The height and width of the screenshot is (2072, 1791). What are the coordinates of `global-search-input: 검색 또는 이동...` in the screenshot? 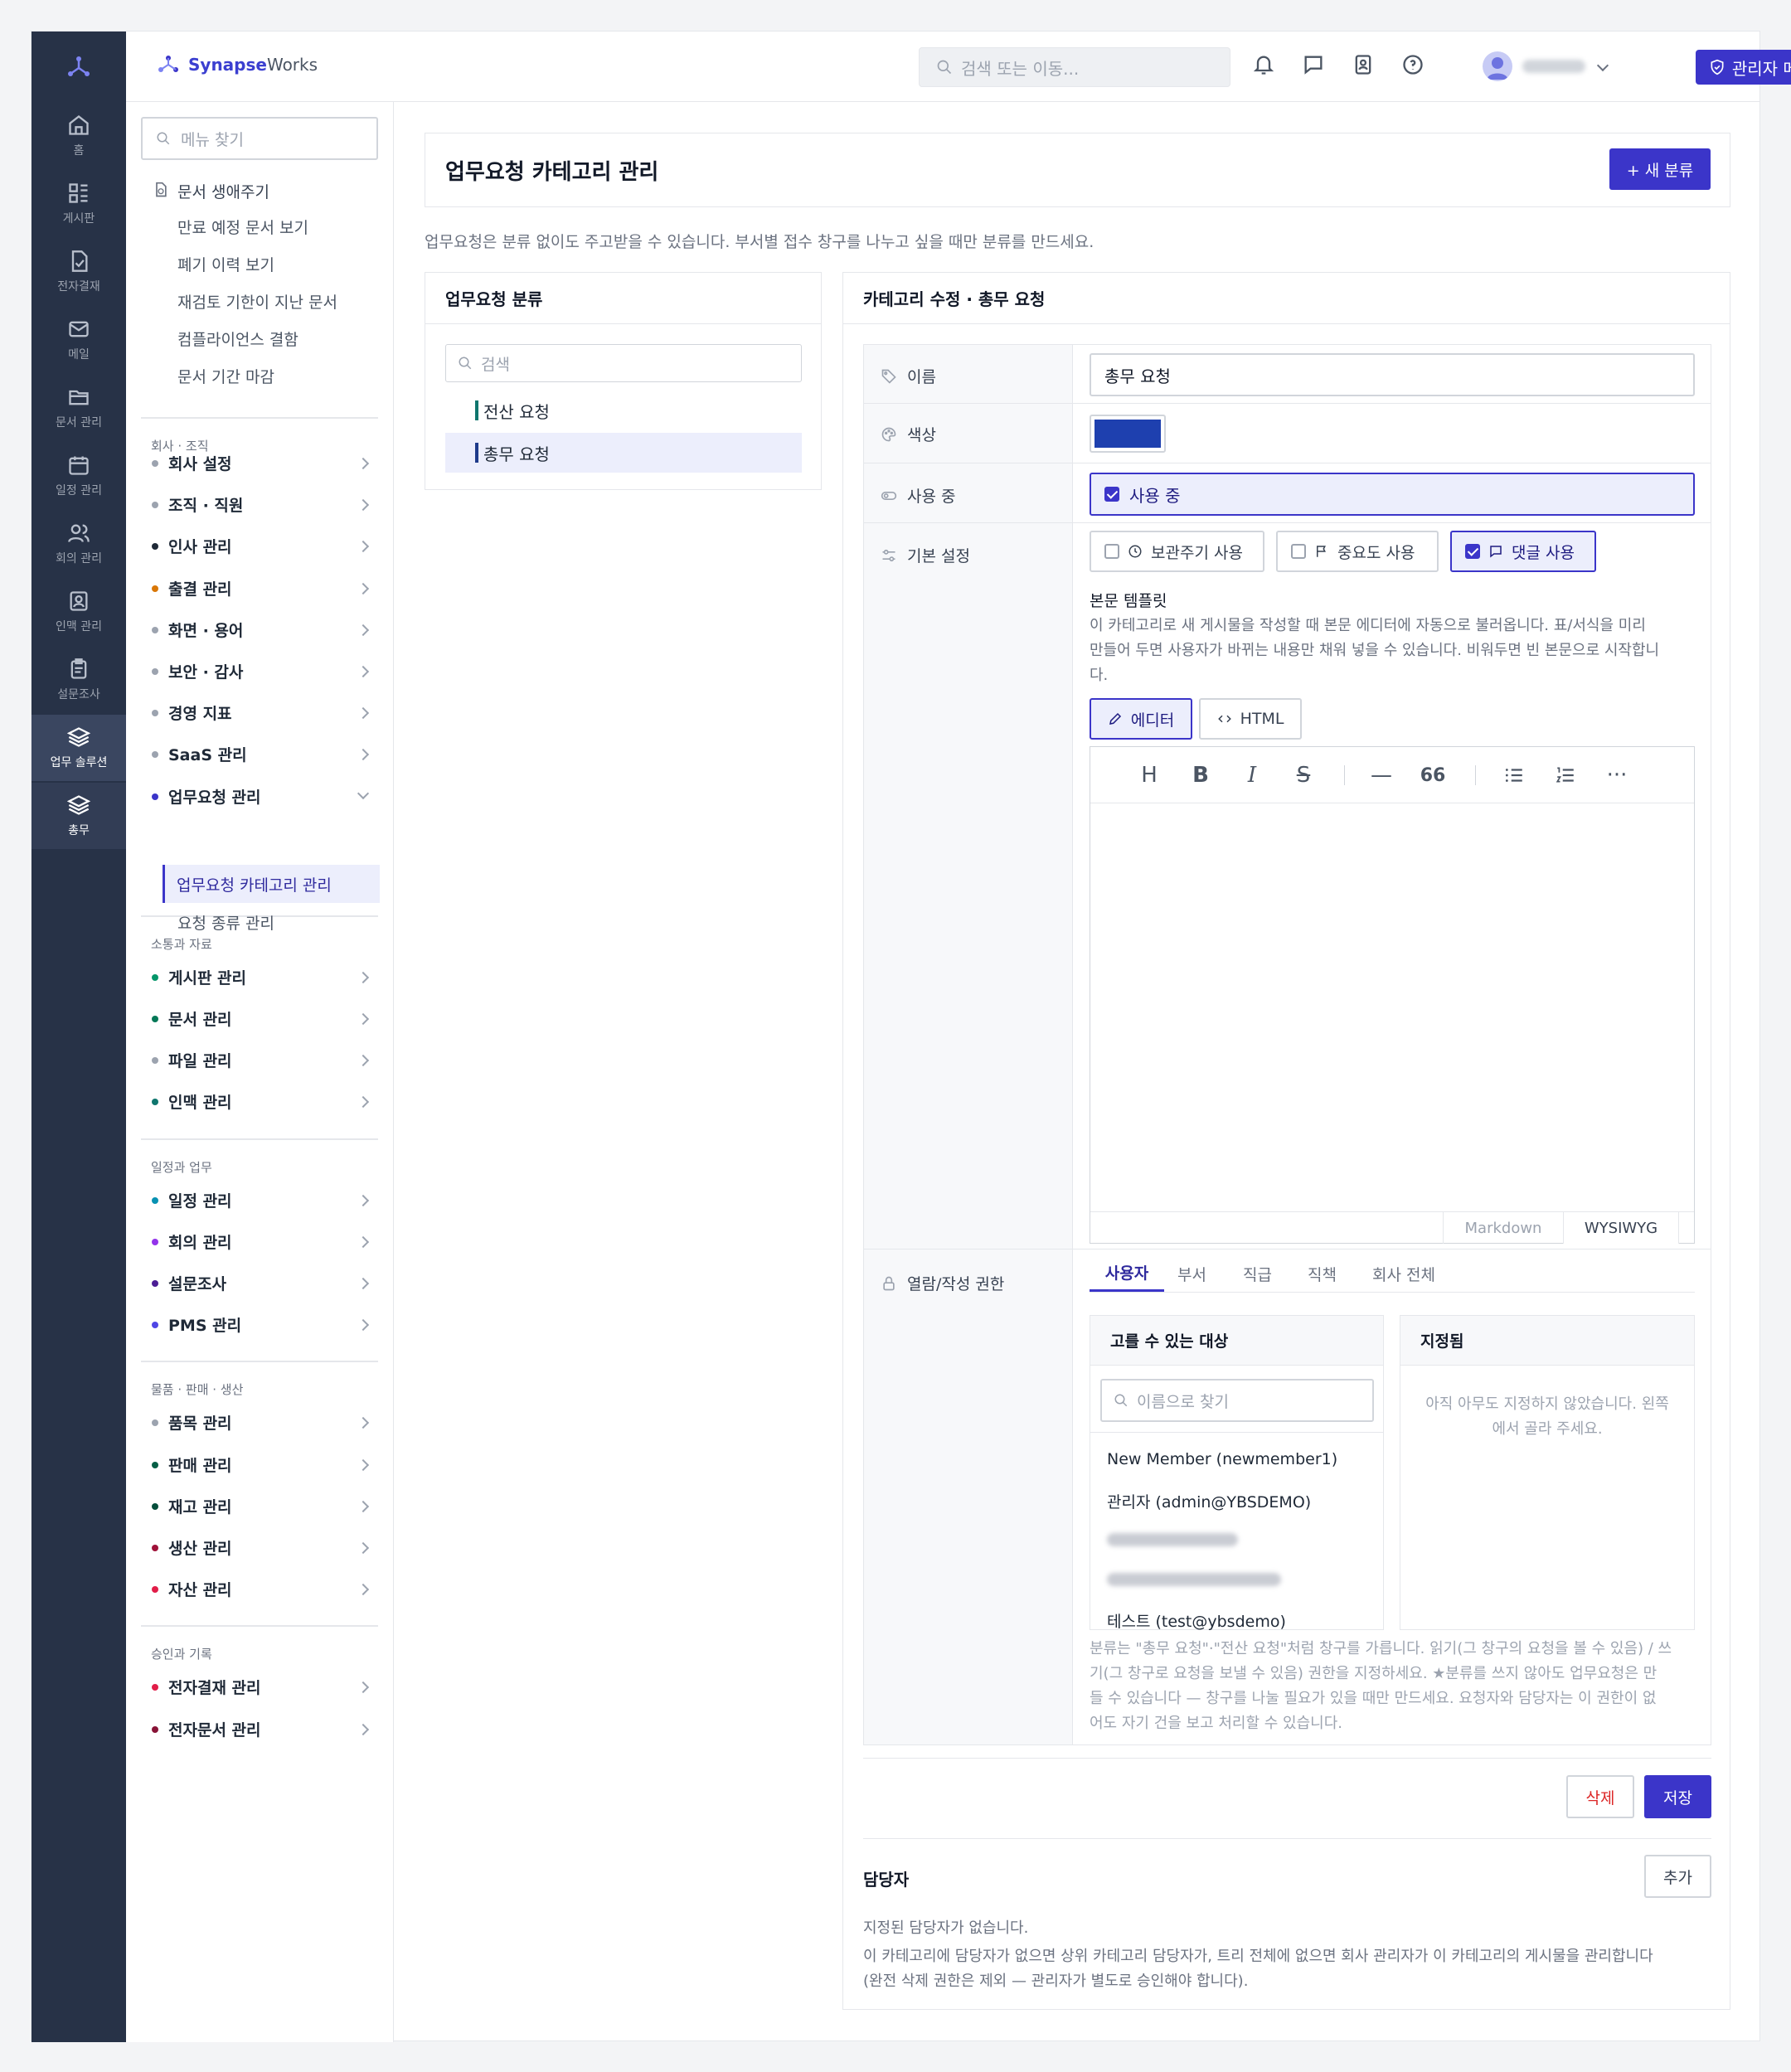 It's located at (1074, 67).